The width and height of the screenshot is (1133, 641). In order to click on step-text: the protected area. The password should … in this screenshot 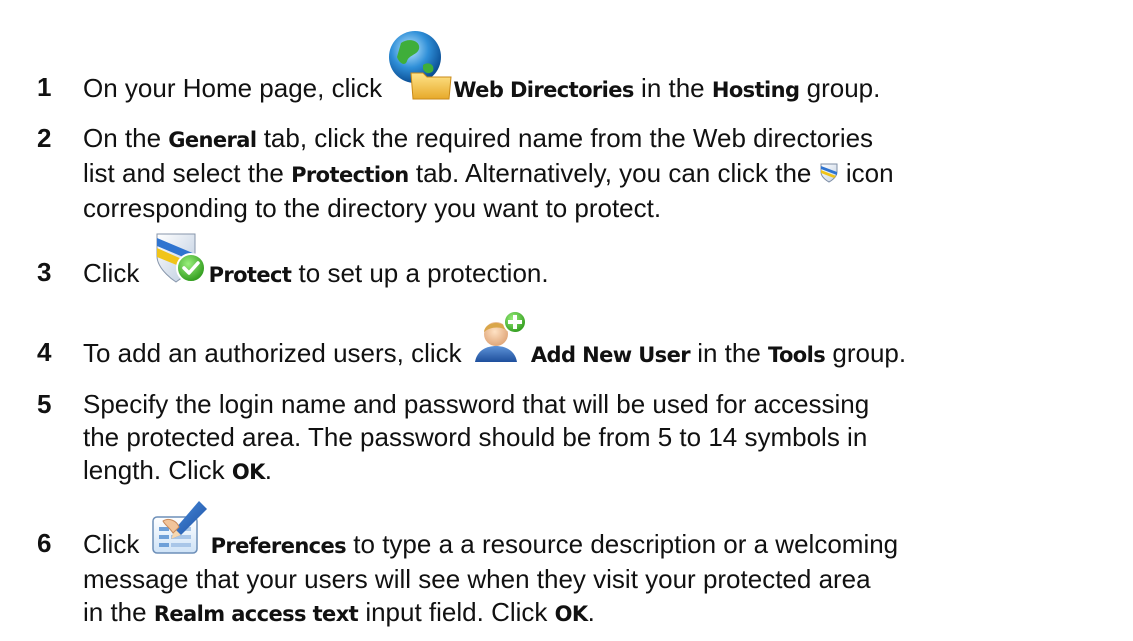, I will do `click(475, 437)`.